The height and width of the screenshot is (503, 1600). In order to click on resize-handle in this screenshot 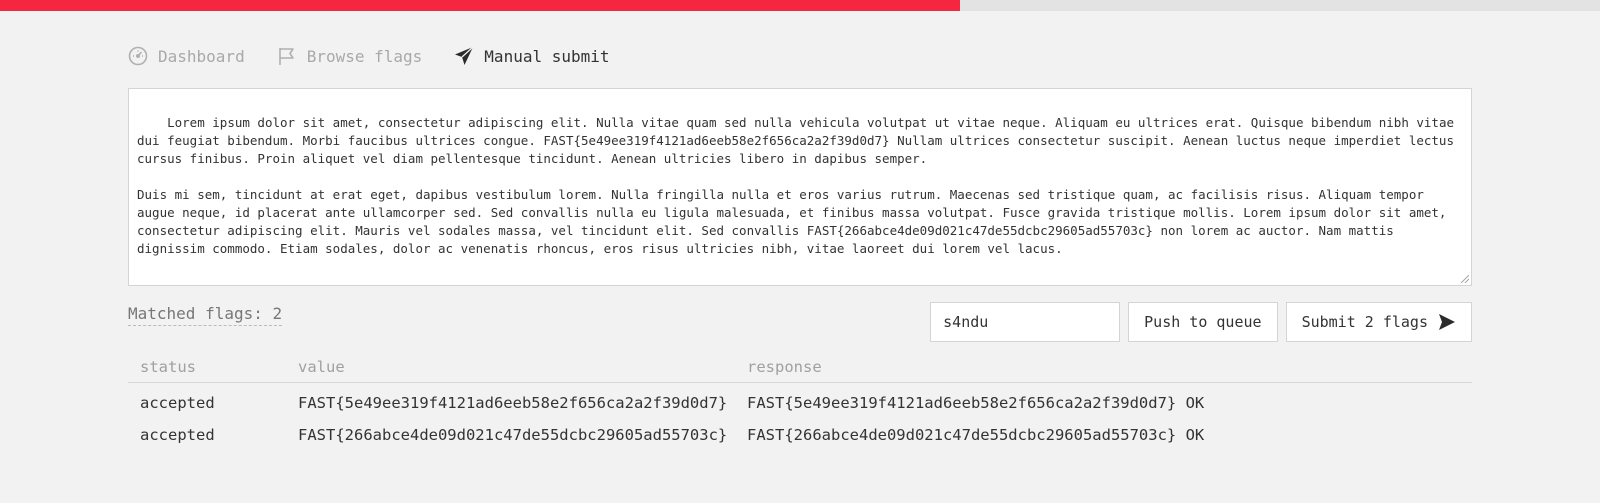, I will do `click(1465, 279)`.